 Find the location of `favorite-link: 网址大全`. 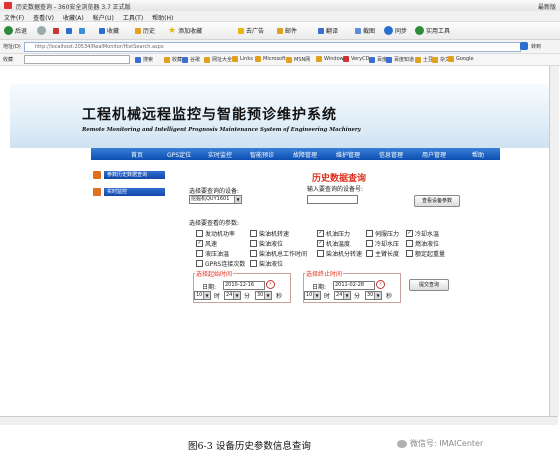

favorite-link: 网址大全 is located at coordinates (218, 59).